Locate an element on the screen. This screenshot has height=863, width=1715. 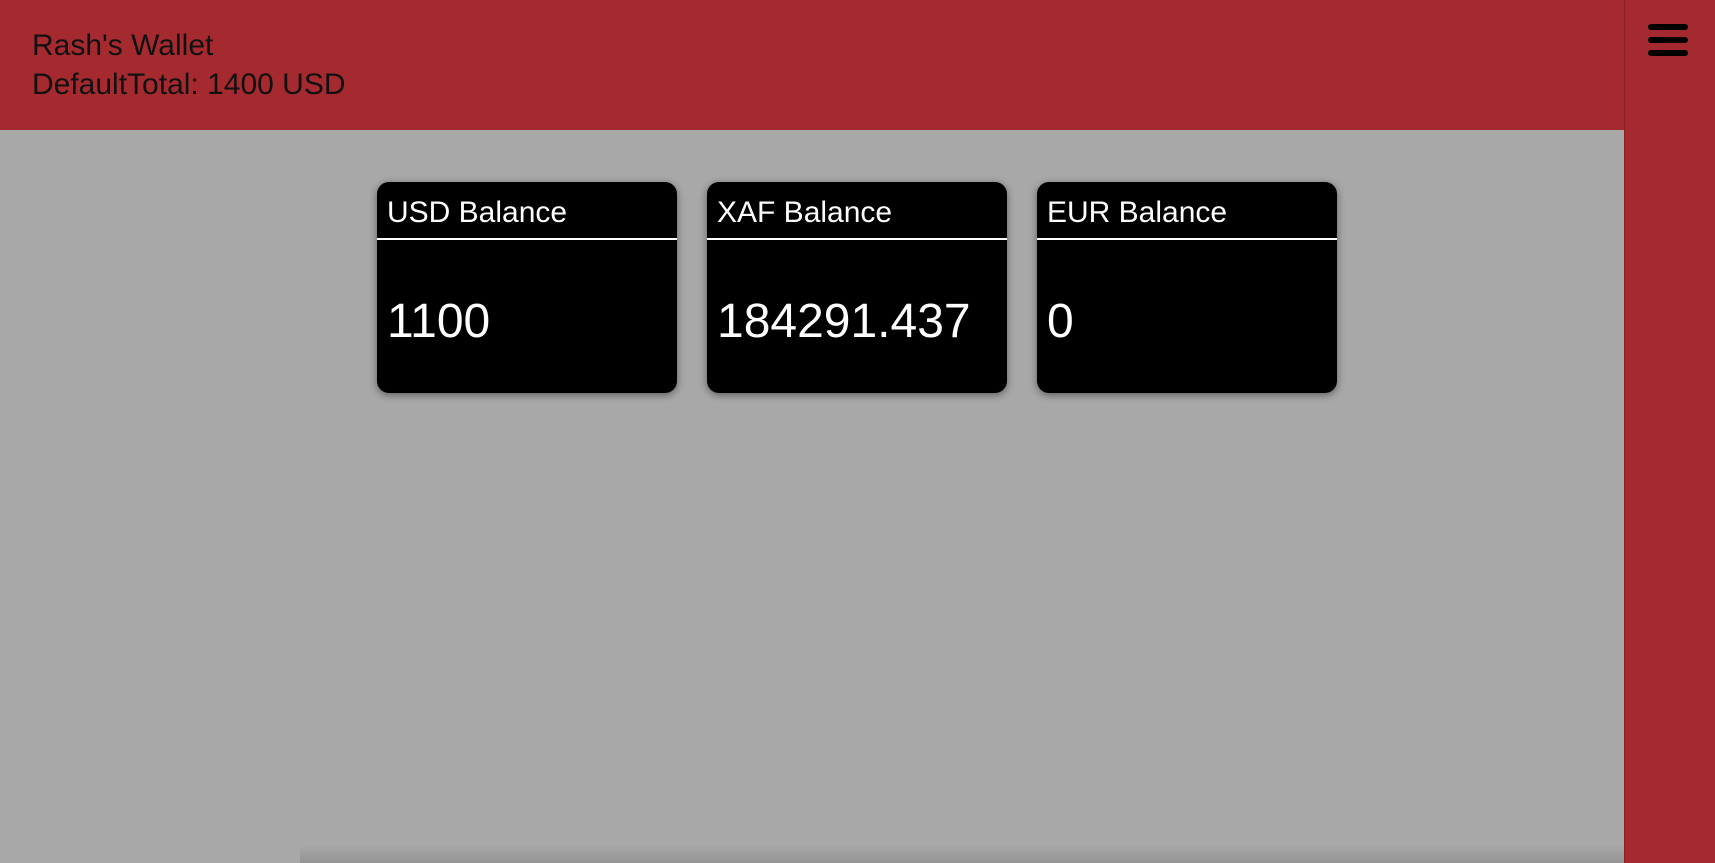
balance-card-usd: USD Balance 1100 is located at coordinates (527, 287).